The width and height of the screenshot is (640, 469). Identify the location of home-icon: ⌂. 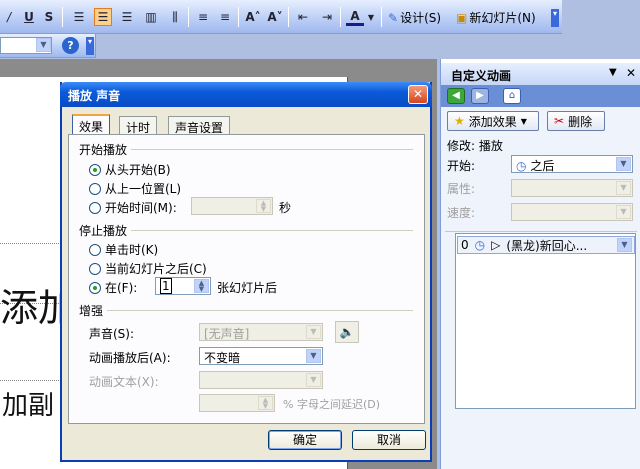
(512, 96).